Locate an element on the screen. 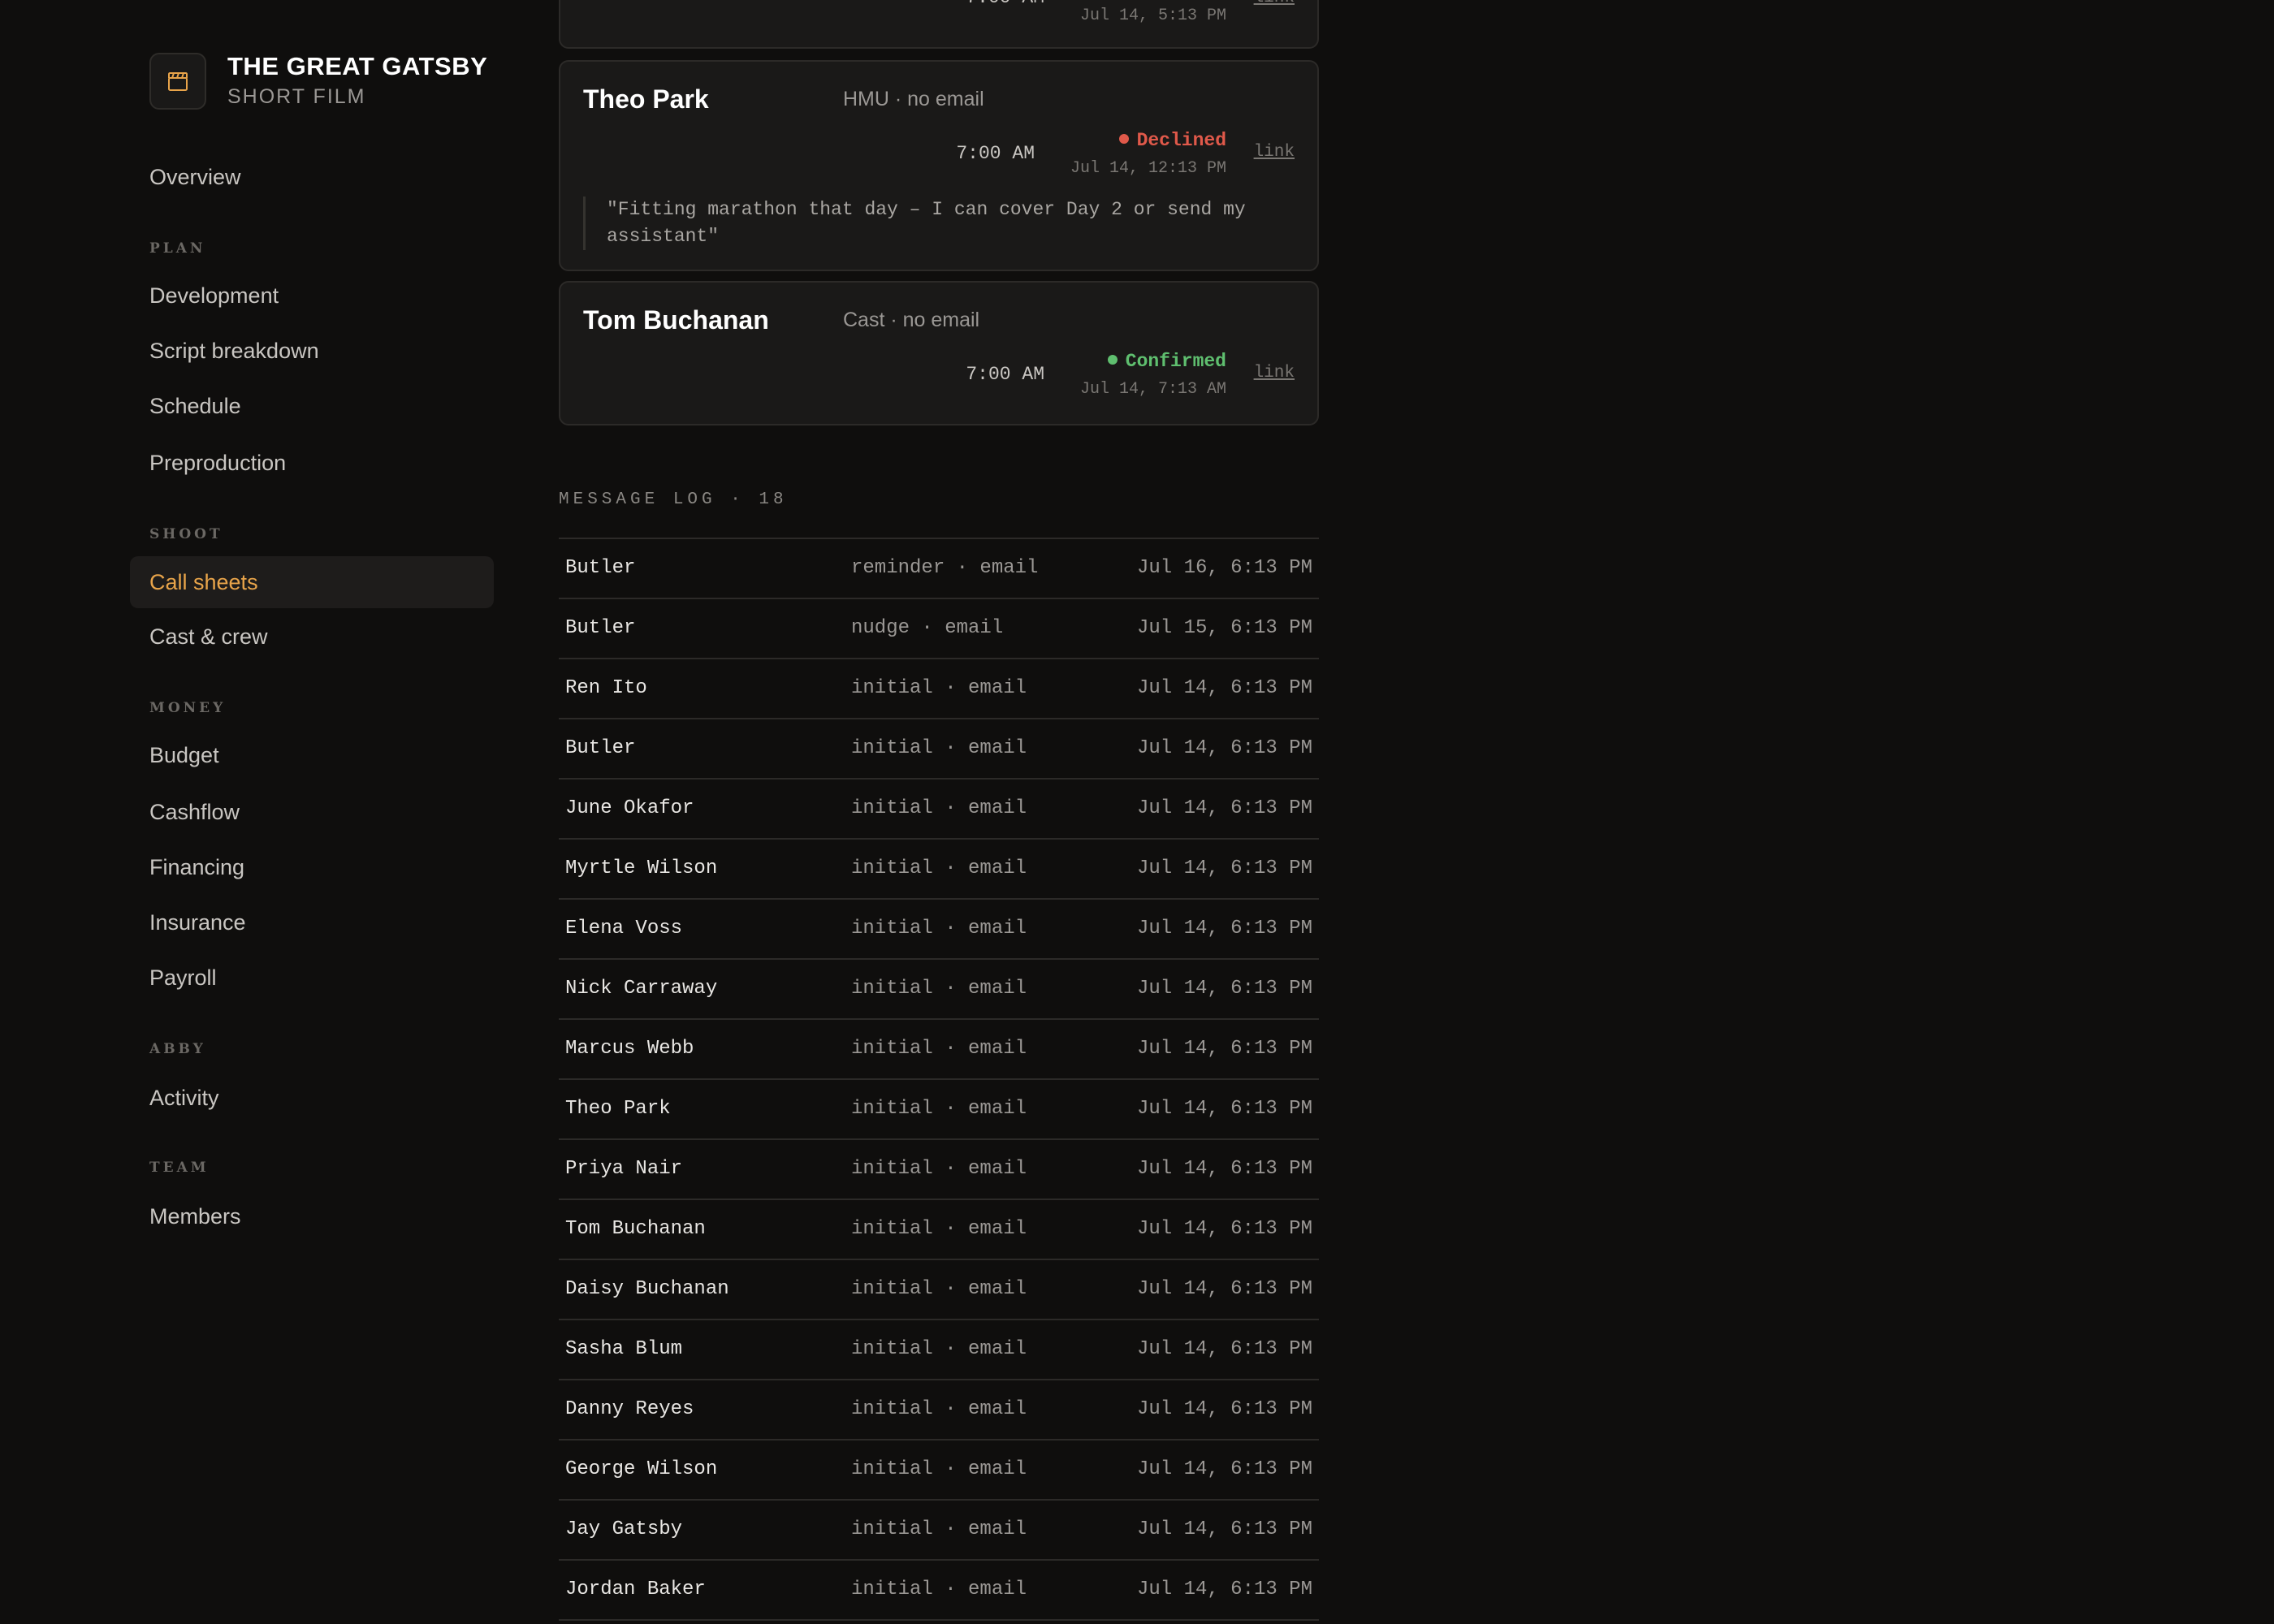 The height and width of the screenshot is (1624, 2274). recipient-role: HMU · no email is located at coordinates (914, 99).